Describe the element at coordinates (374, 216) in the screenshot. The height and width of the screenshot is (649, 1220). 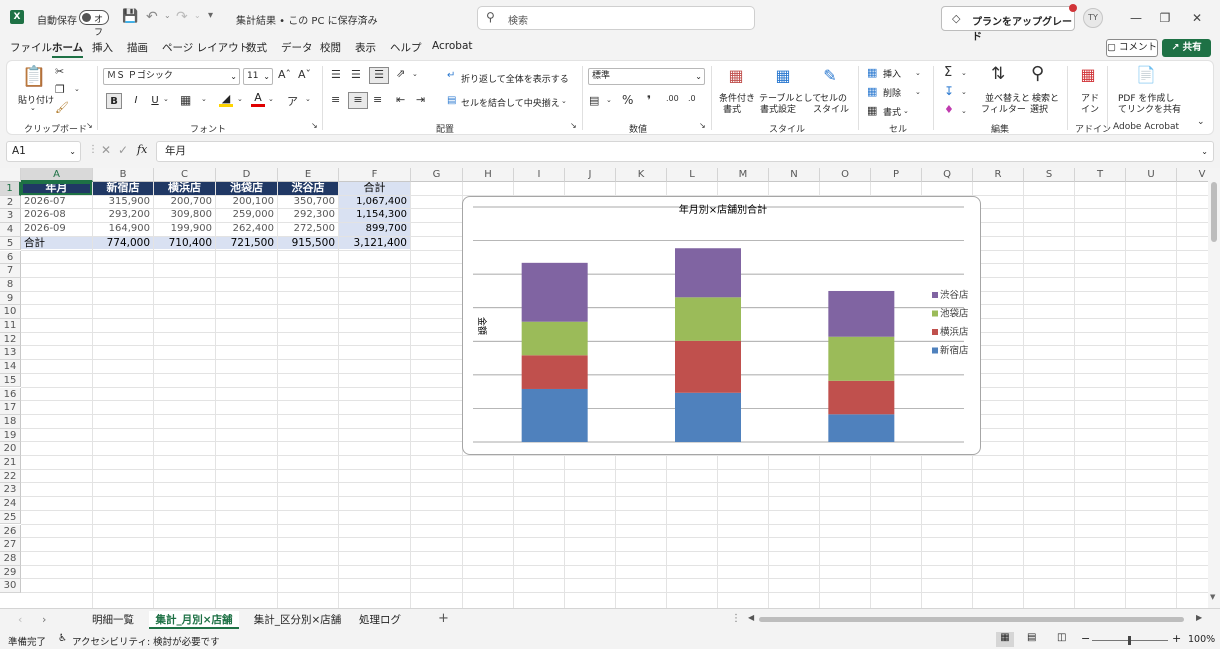
I see `table-cell: 1,154,300` at that location.